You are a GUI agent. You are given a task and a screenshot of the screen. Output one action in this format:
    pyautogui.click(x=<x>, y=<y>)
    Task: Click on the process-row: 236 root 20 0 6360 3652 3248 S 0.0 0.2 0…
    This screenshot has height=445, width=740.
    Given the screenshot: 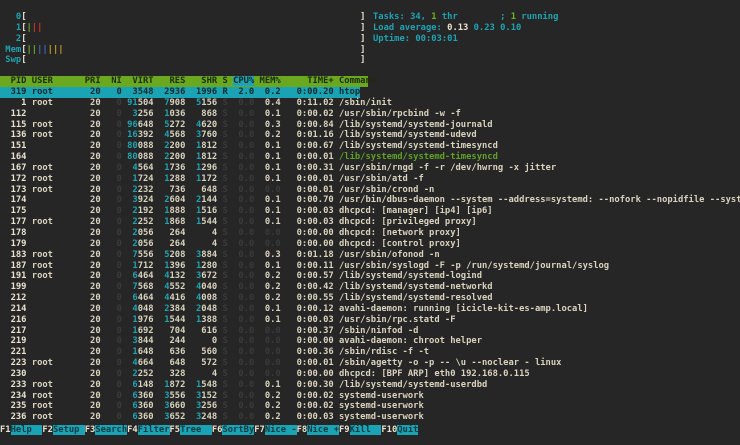 What is the action you would take?
    pyautogui.click(x=370, y=417)
    